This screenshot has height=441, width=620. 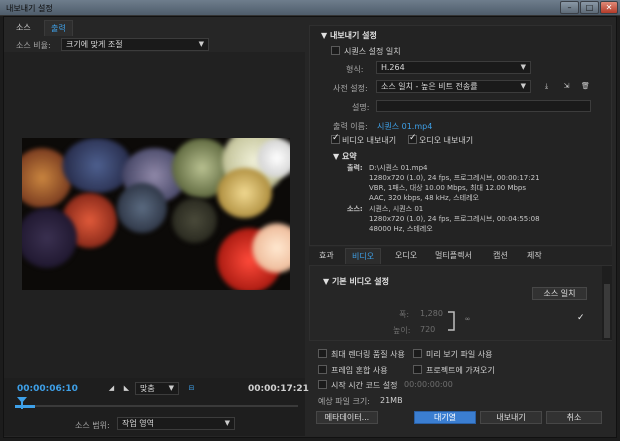 What do you see at coordinates (398, 168) in the screenshot?
I see `summary-output-line: D:\시퀀스 01.mp4` at bounding box center [398, 168].